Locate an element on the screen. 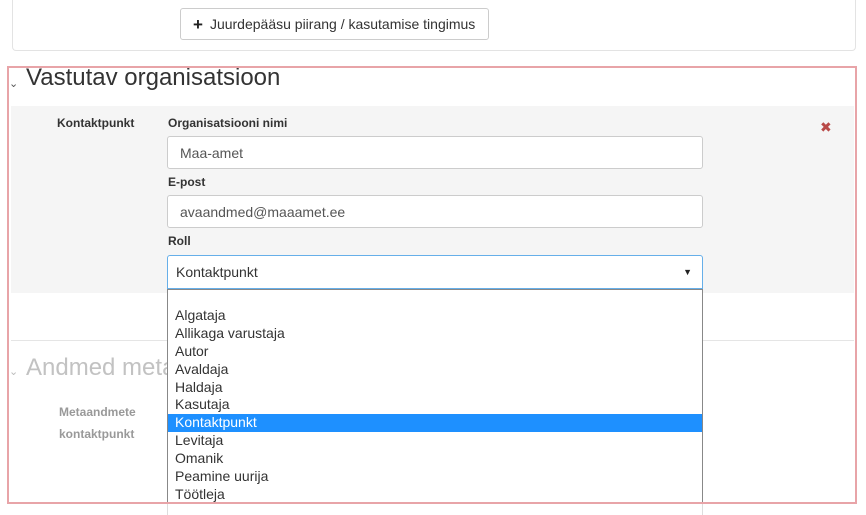 This screenshot has height=515, width=866. role-option: Levitaja is located at coordinates (435, 441).